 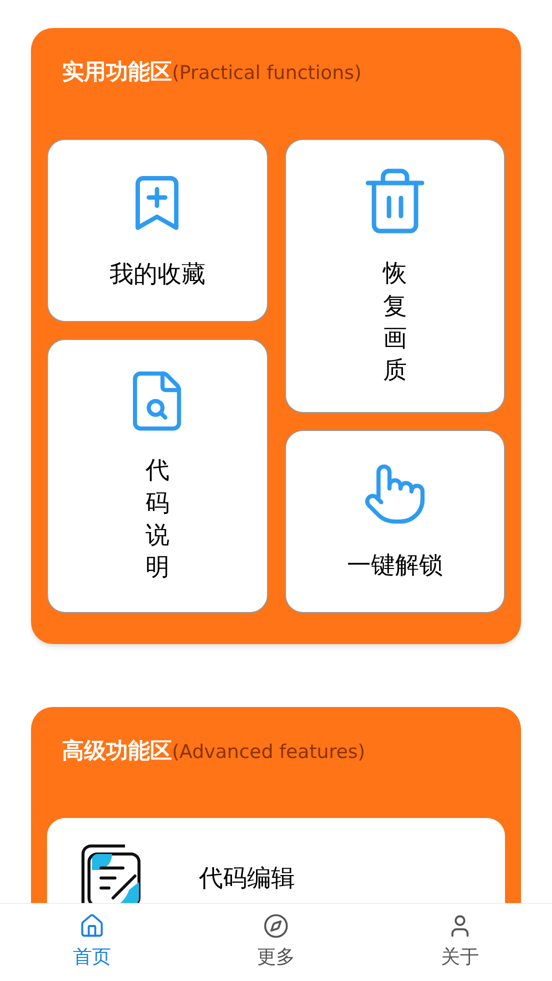 What do you see at coordinates (157, 230) in the screenshot?
I see `feature-tile: 我的收藏` at bounding box center [157, 230].